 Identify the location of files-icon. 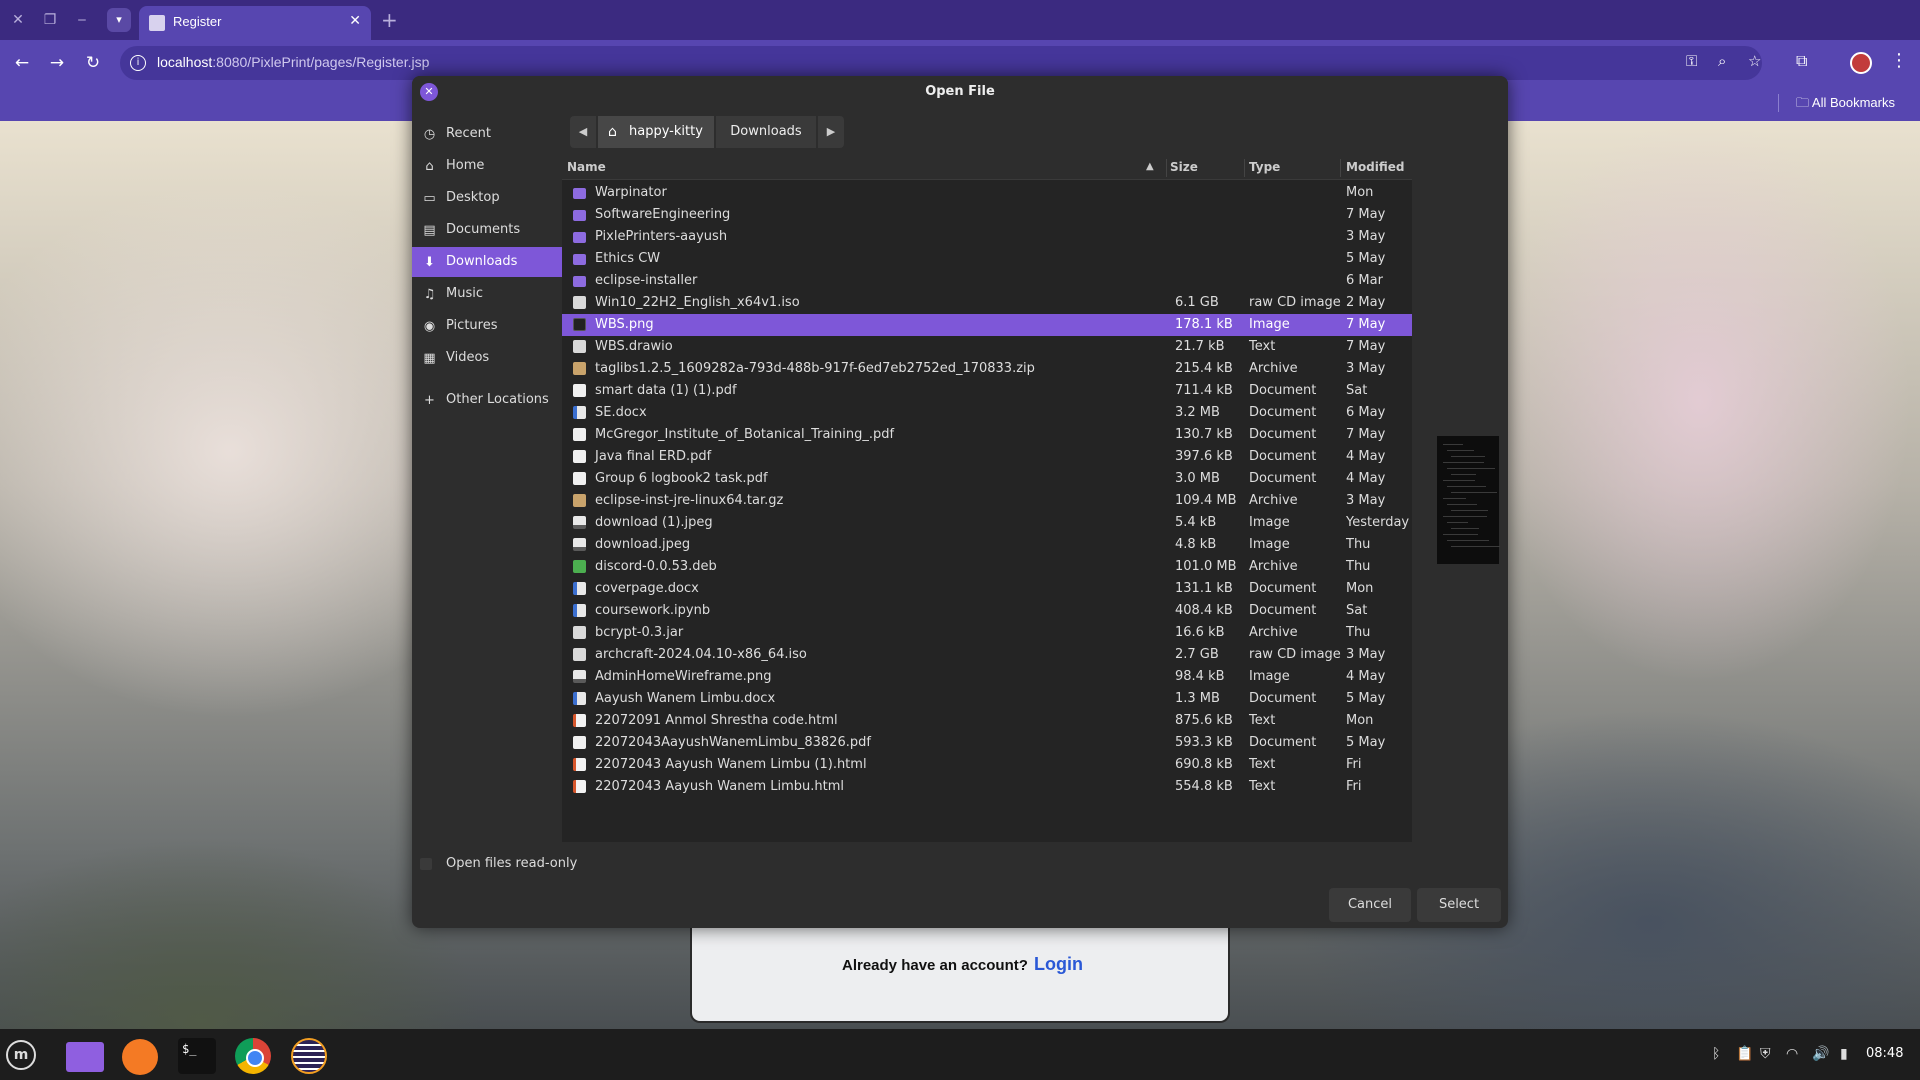
(84, 1056).